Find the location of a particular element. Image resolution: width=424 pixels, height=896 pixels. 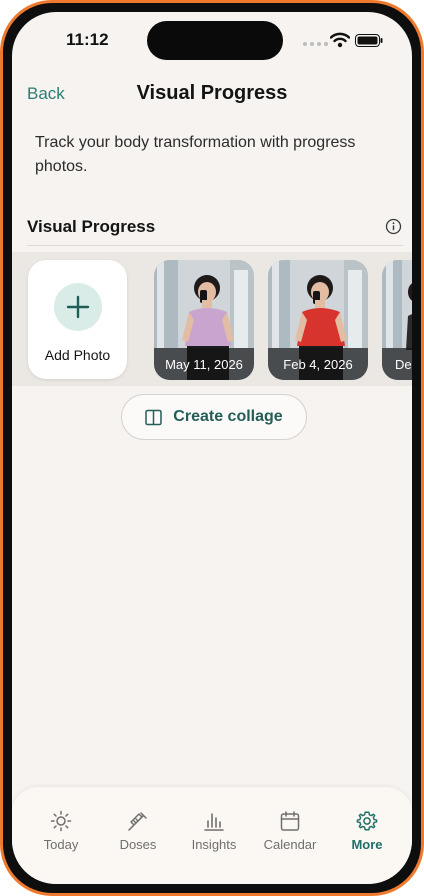

tab-insights: Insights is located at coordinates (214, 831).